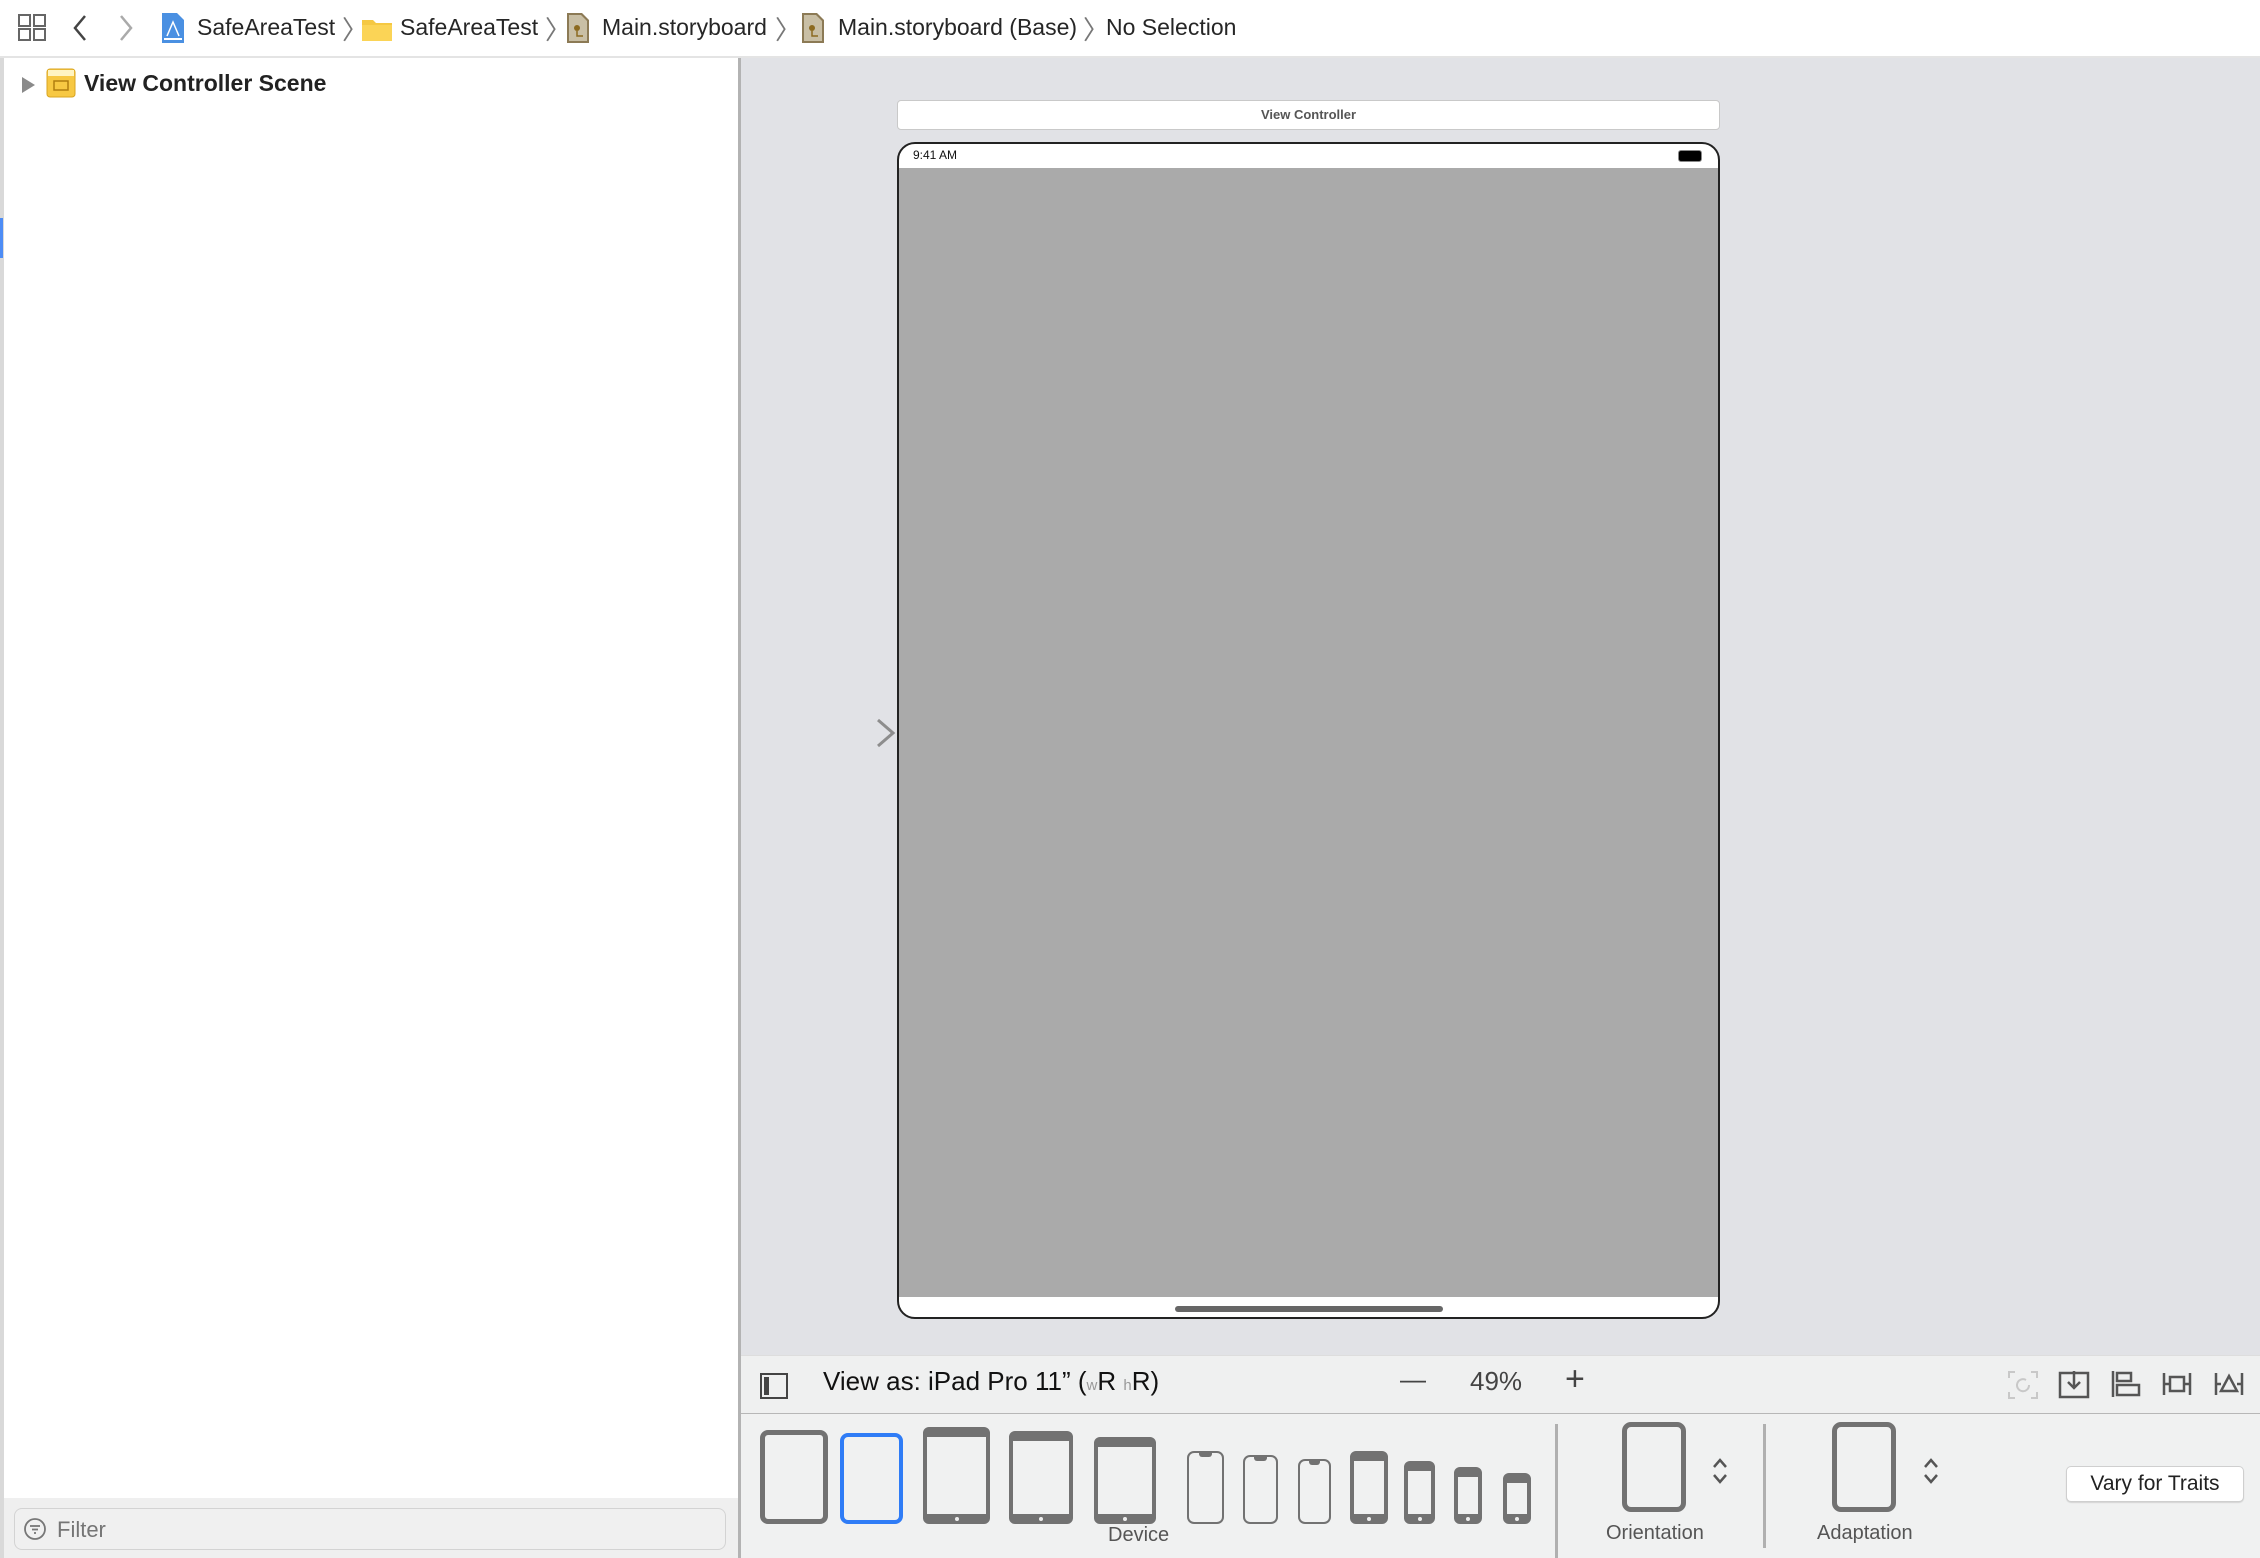 The height and width of the screenshot is (1558, 2260). I want to click on resolve-autolayout-issues-icon, so click(2229, 1384).